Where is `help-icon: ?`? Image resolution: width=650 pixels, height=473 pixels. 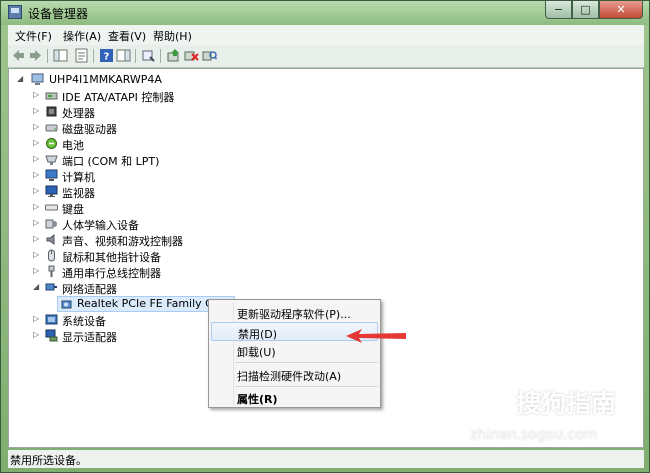
help-icon: ? is located at coordinates (106, 55).